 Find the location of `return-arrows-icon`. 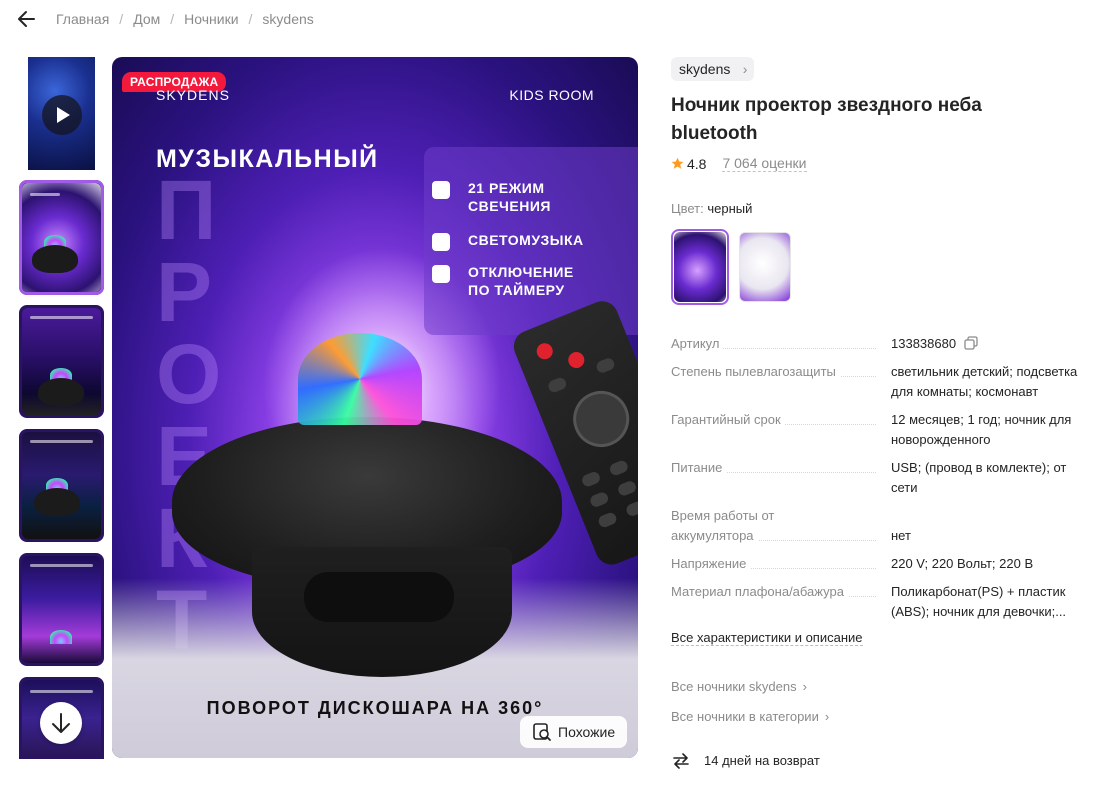

return-arrows-icon is located at coordinates (681, 761).